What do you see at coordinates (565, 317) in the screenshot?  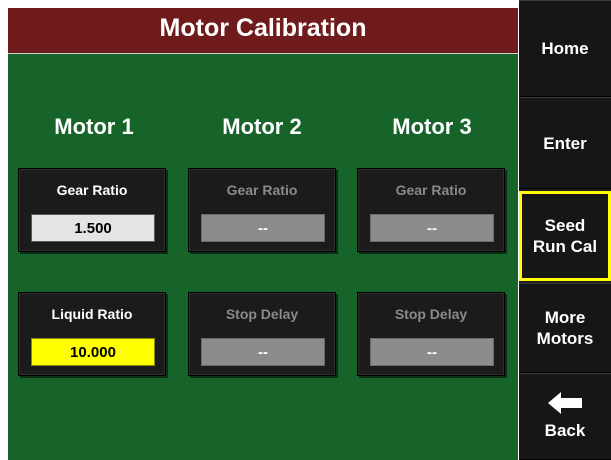 I see `more-motors-label-line-1: More` at bounding box center [565, 317].